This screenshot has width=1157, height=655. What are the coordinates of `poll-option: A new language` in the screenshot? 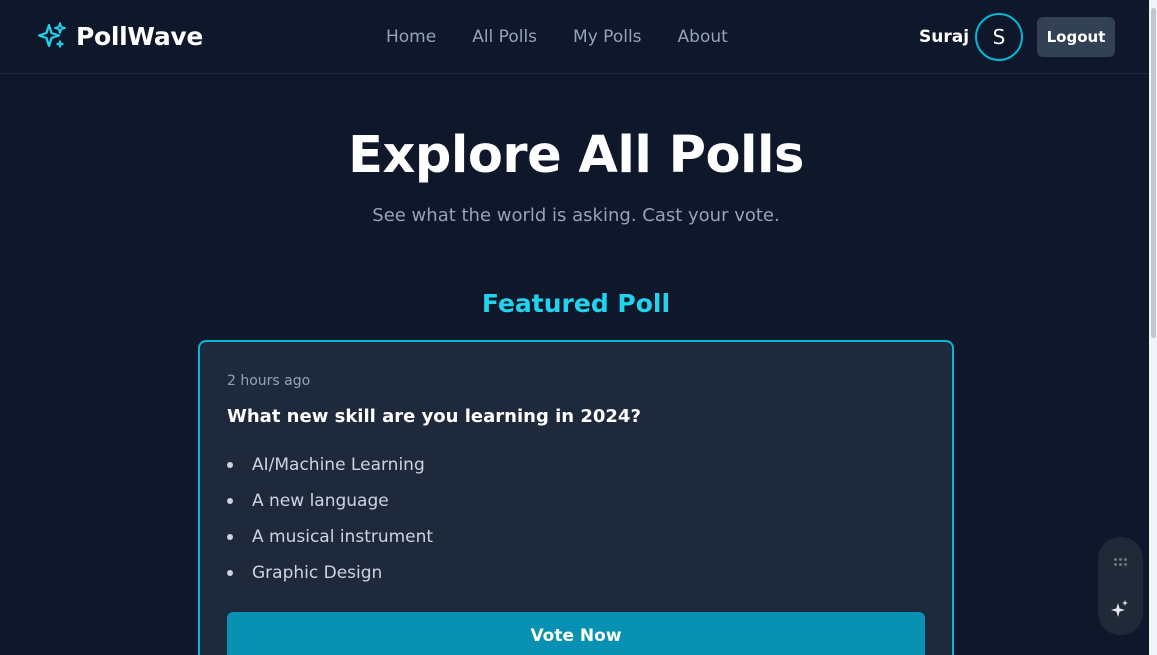 It's located at (330, 508).